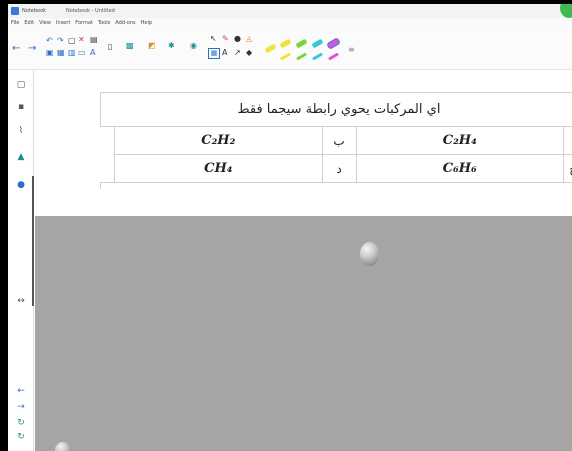  What do you see at coordinates (16, 49) in the screenshot?
I see `back-arrow-icon: ←` at bounding box center [16, 49].